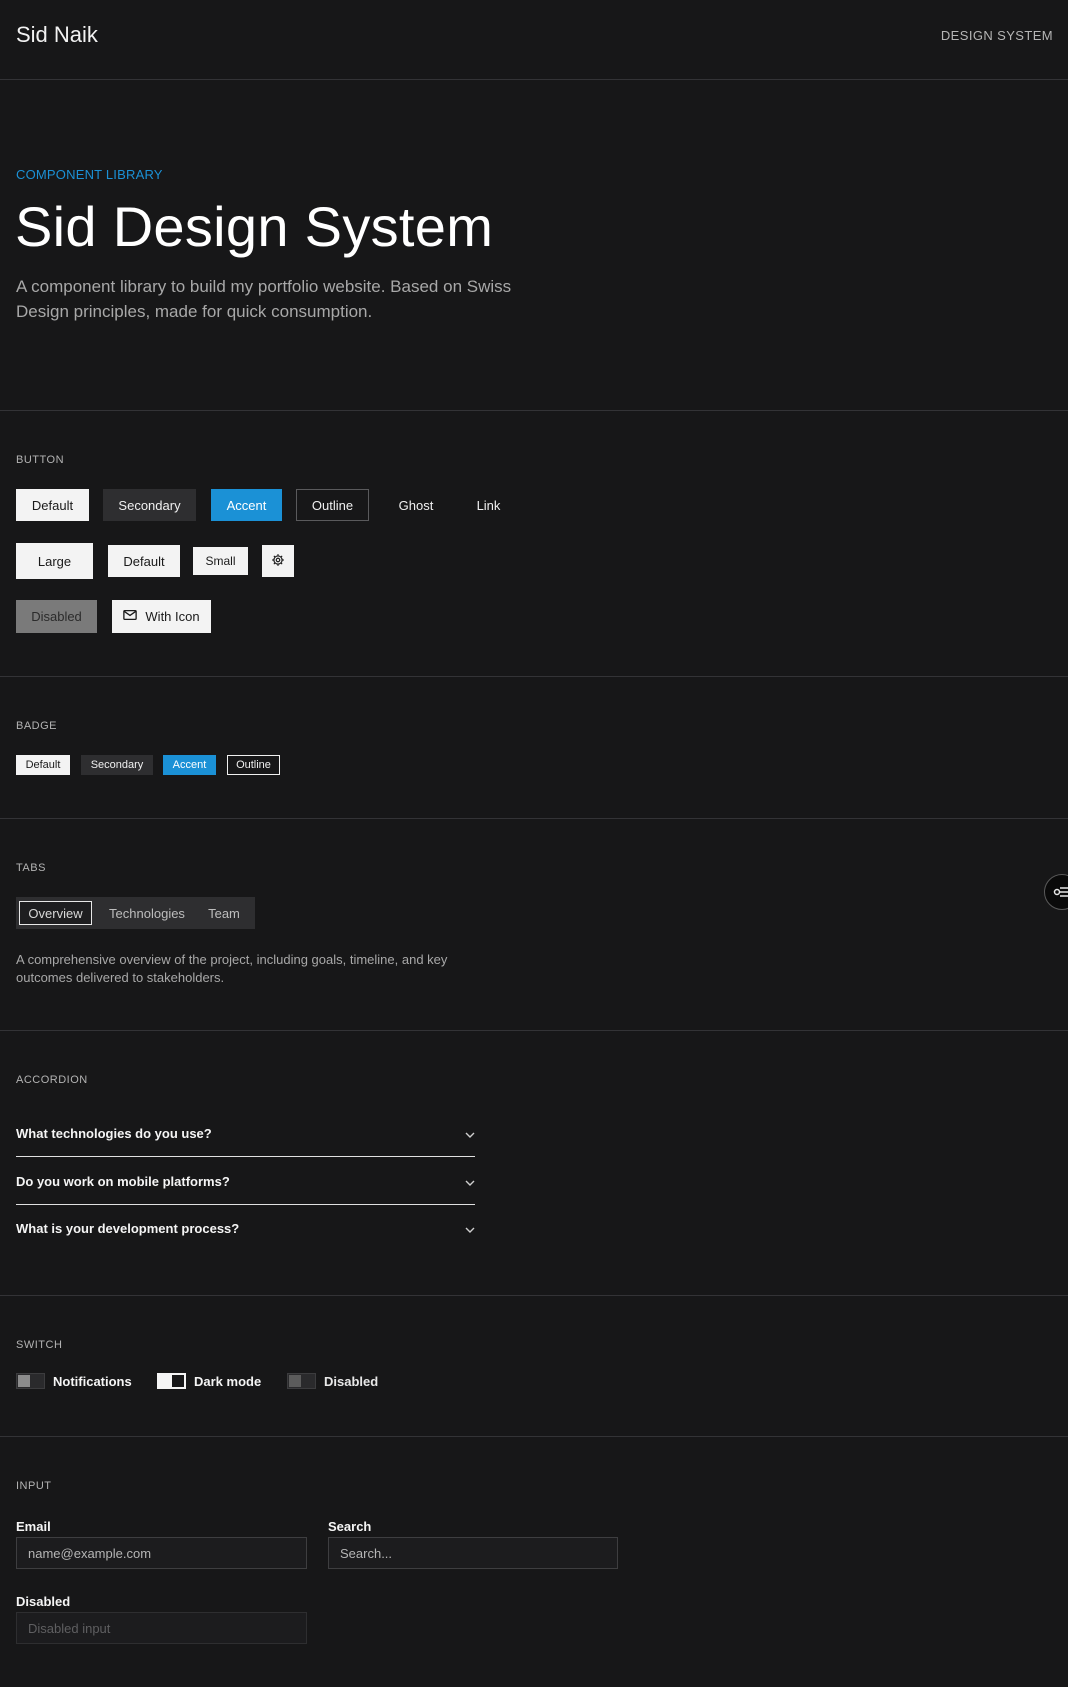 This screenshot has width=1068, height=1687. I want to click on button-default: Default, so click(52, 505).